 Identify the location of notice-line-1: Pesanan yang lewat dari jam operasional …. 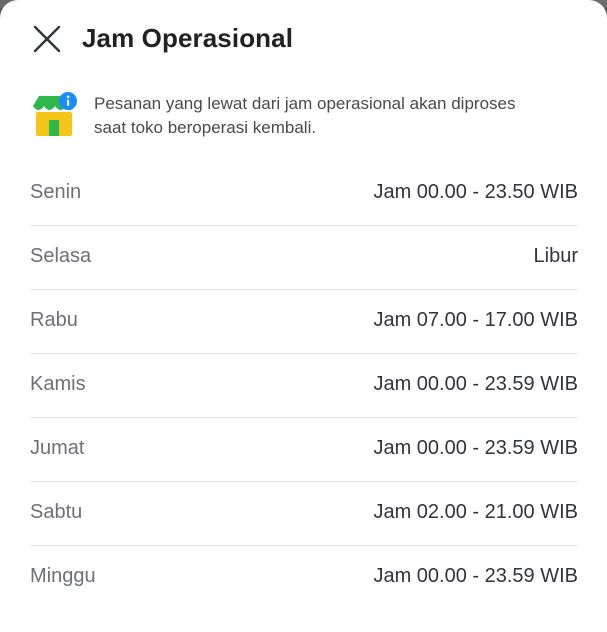
(305, 103).